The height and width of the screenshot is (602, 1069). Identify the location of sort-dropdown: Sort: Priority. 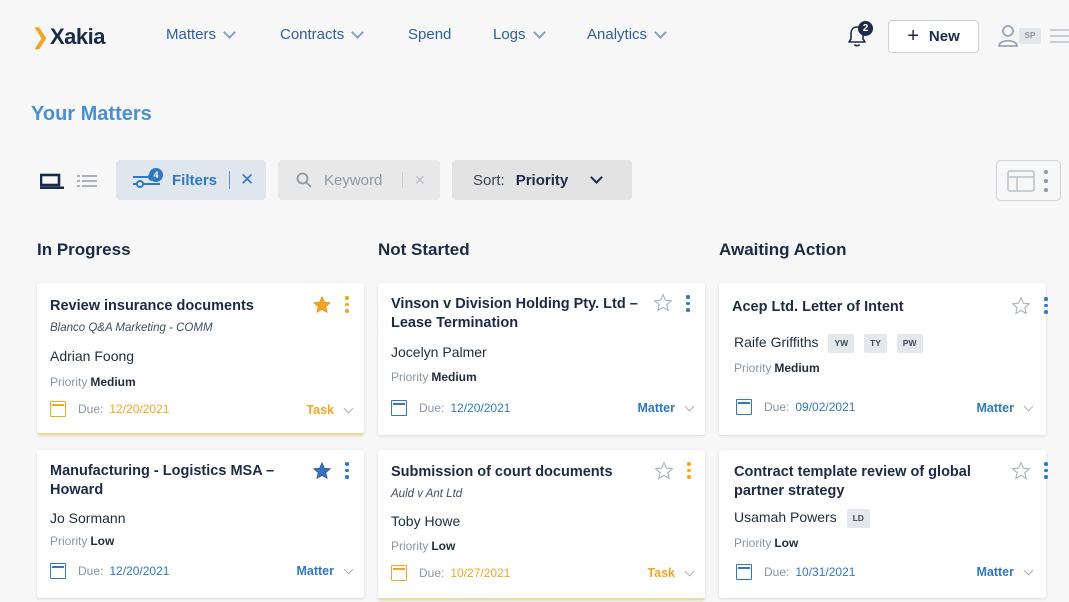
(542, 180).